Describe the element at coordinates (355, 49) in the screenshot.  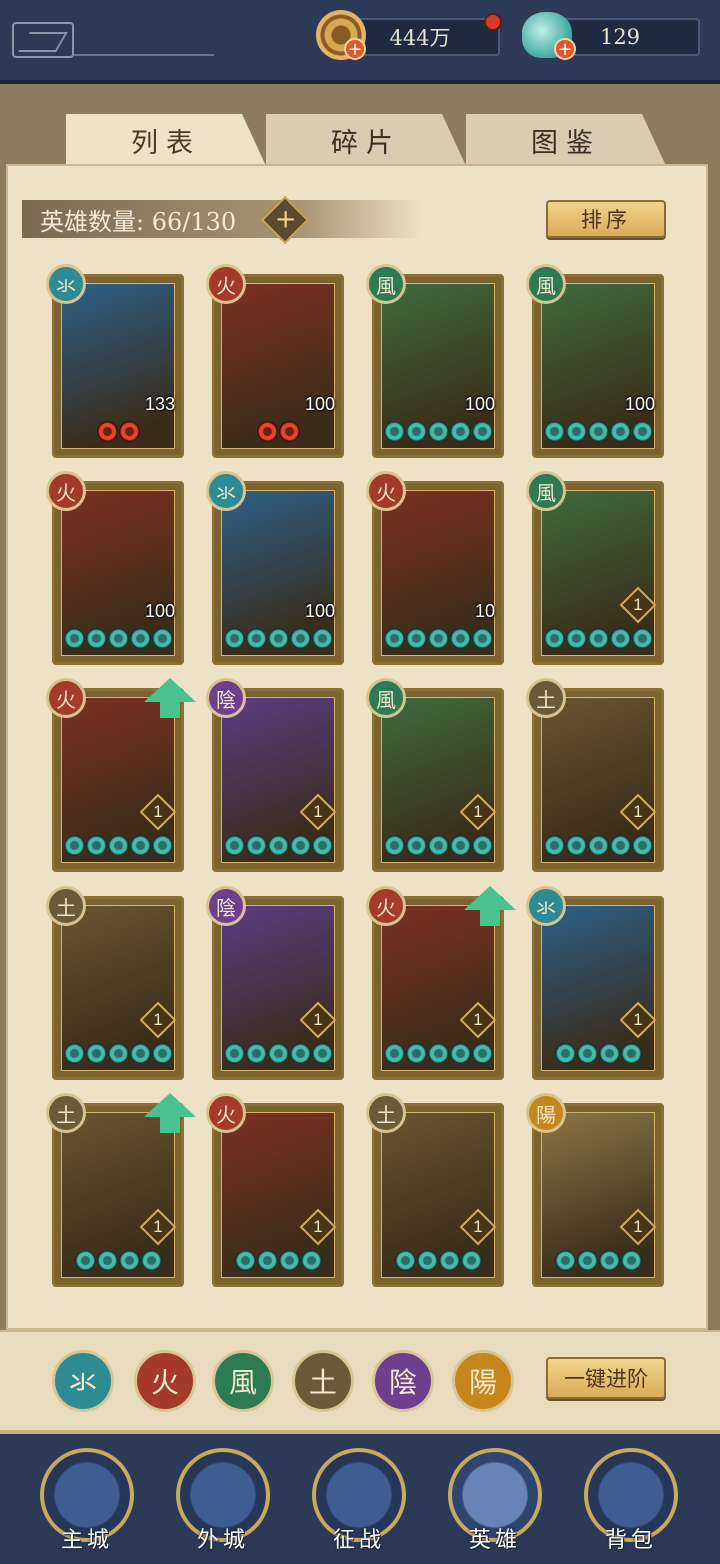
I see `add-coin-button: +` at that location.